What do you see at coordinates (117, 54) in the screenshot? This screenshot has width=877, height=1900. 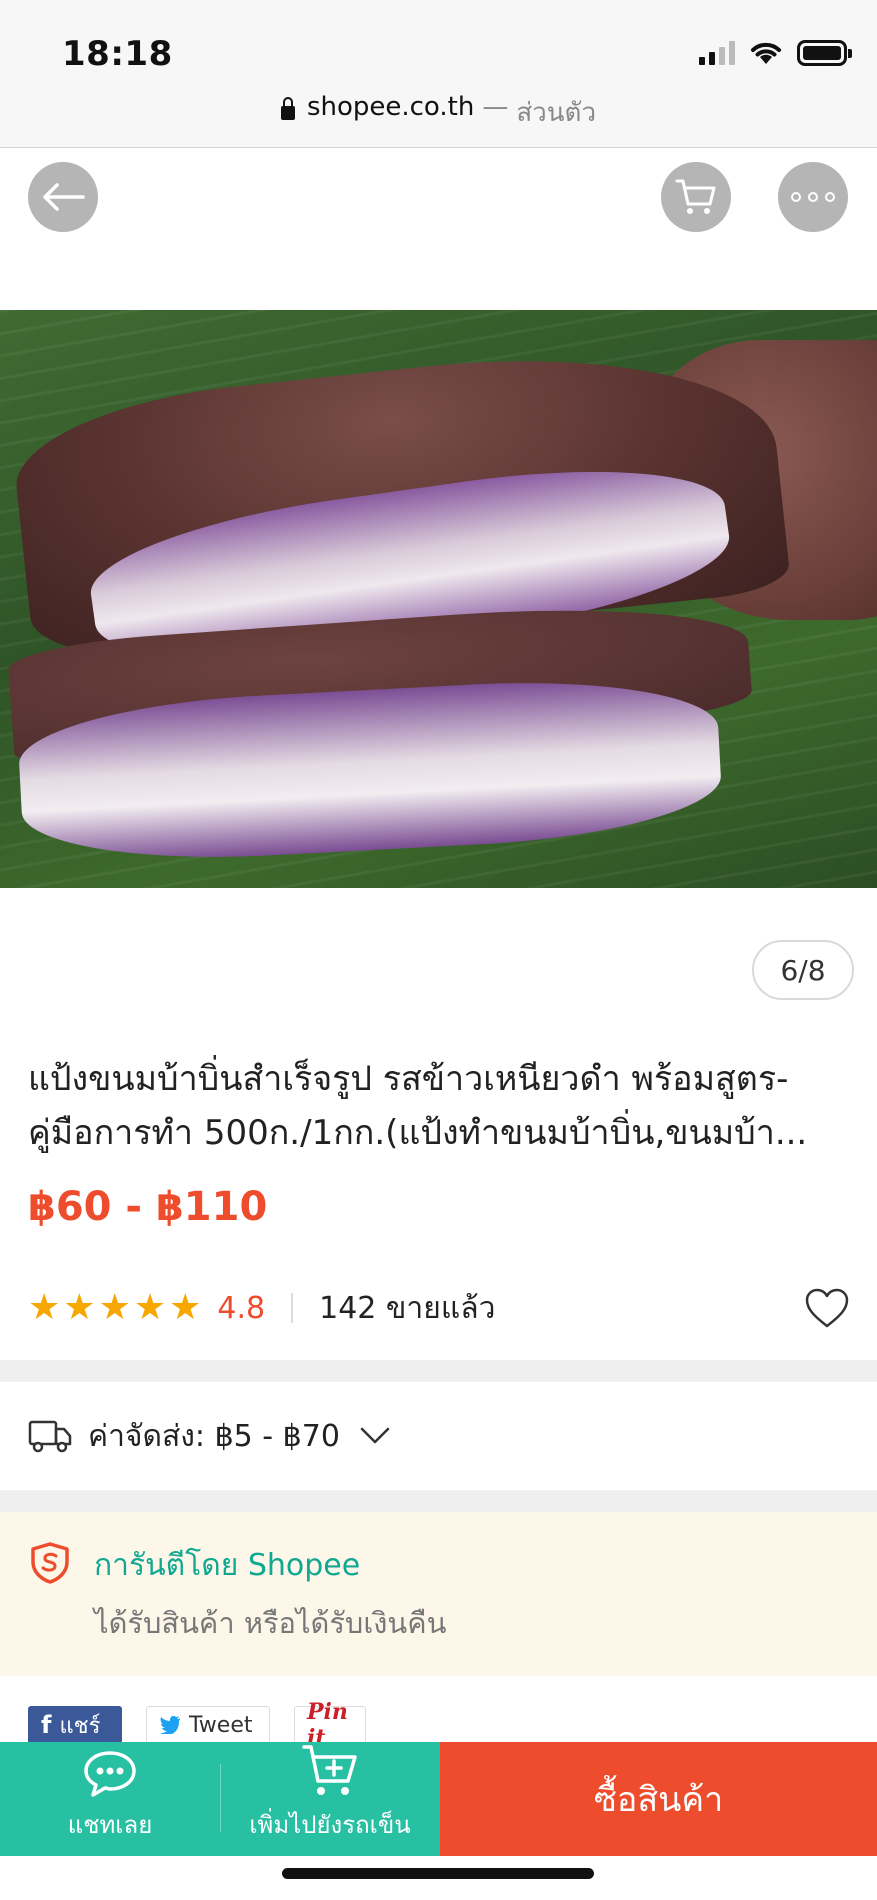 I see `status-time: 18:18` at bounding box center [117, 54].